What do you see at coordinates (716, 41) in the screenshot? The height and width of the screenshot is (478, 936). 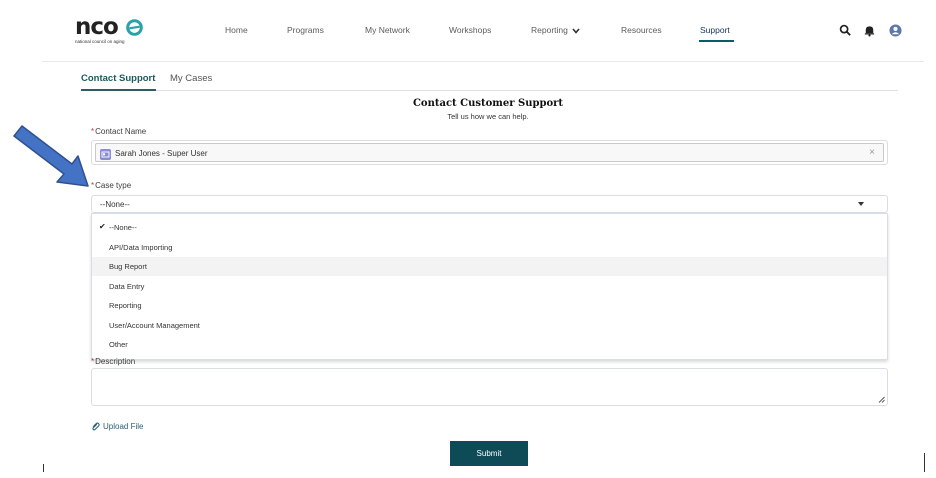 I see `nav-active-indicator` at bounding box center [716, 41].